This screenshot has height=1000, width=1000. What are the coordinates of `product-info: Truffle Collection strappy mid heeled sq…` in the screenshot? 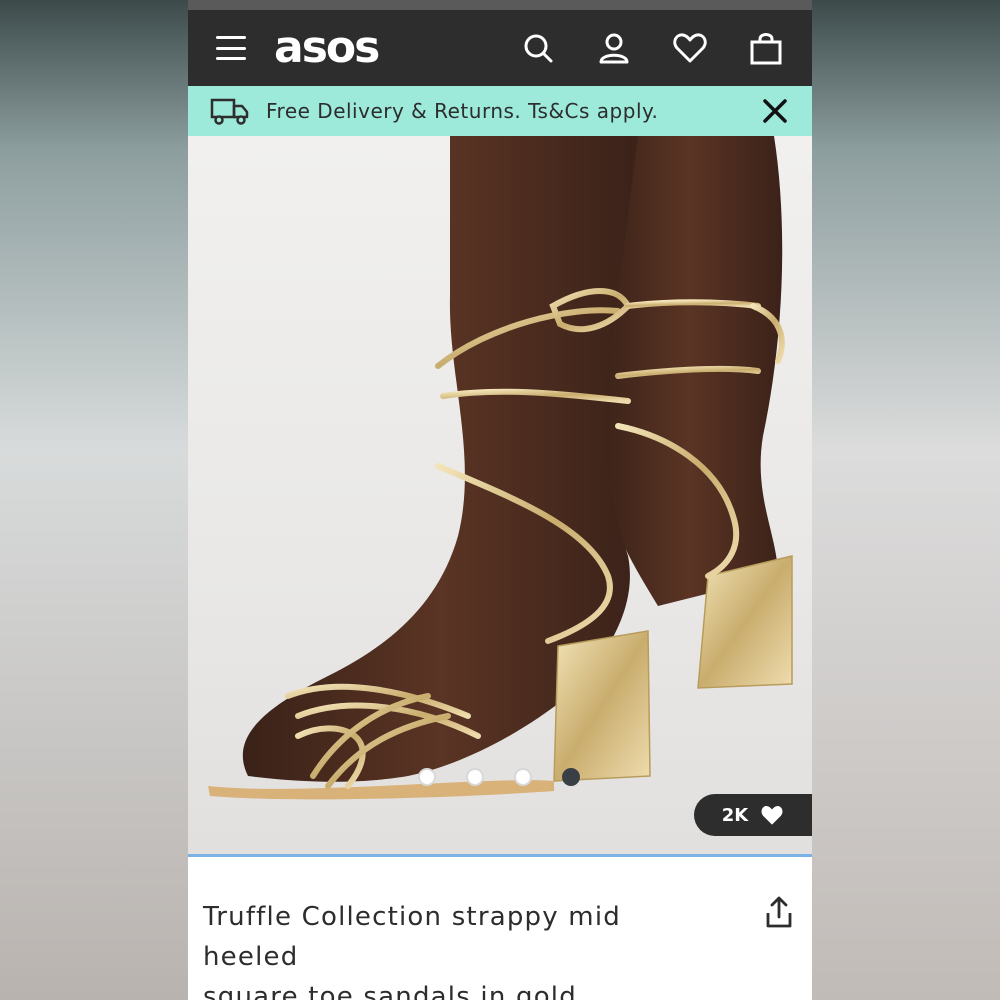 It's located at (500, 928).